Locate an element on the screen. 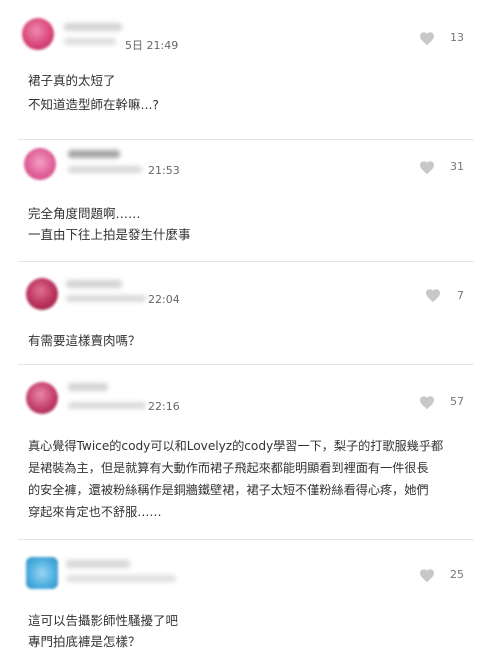 The width and height of the screenshot is (491, 652). like-count: 13 is located at coordinates (457, 37).